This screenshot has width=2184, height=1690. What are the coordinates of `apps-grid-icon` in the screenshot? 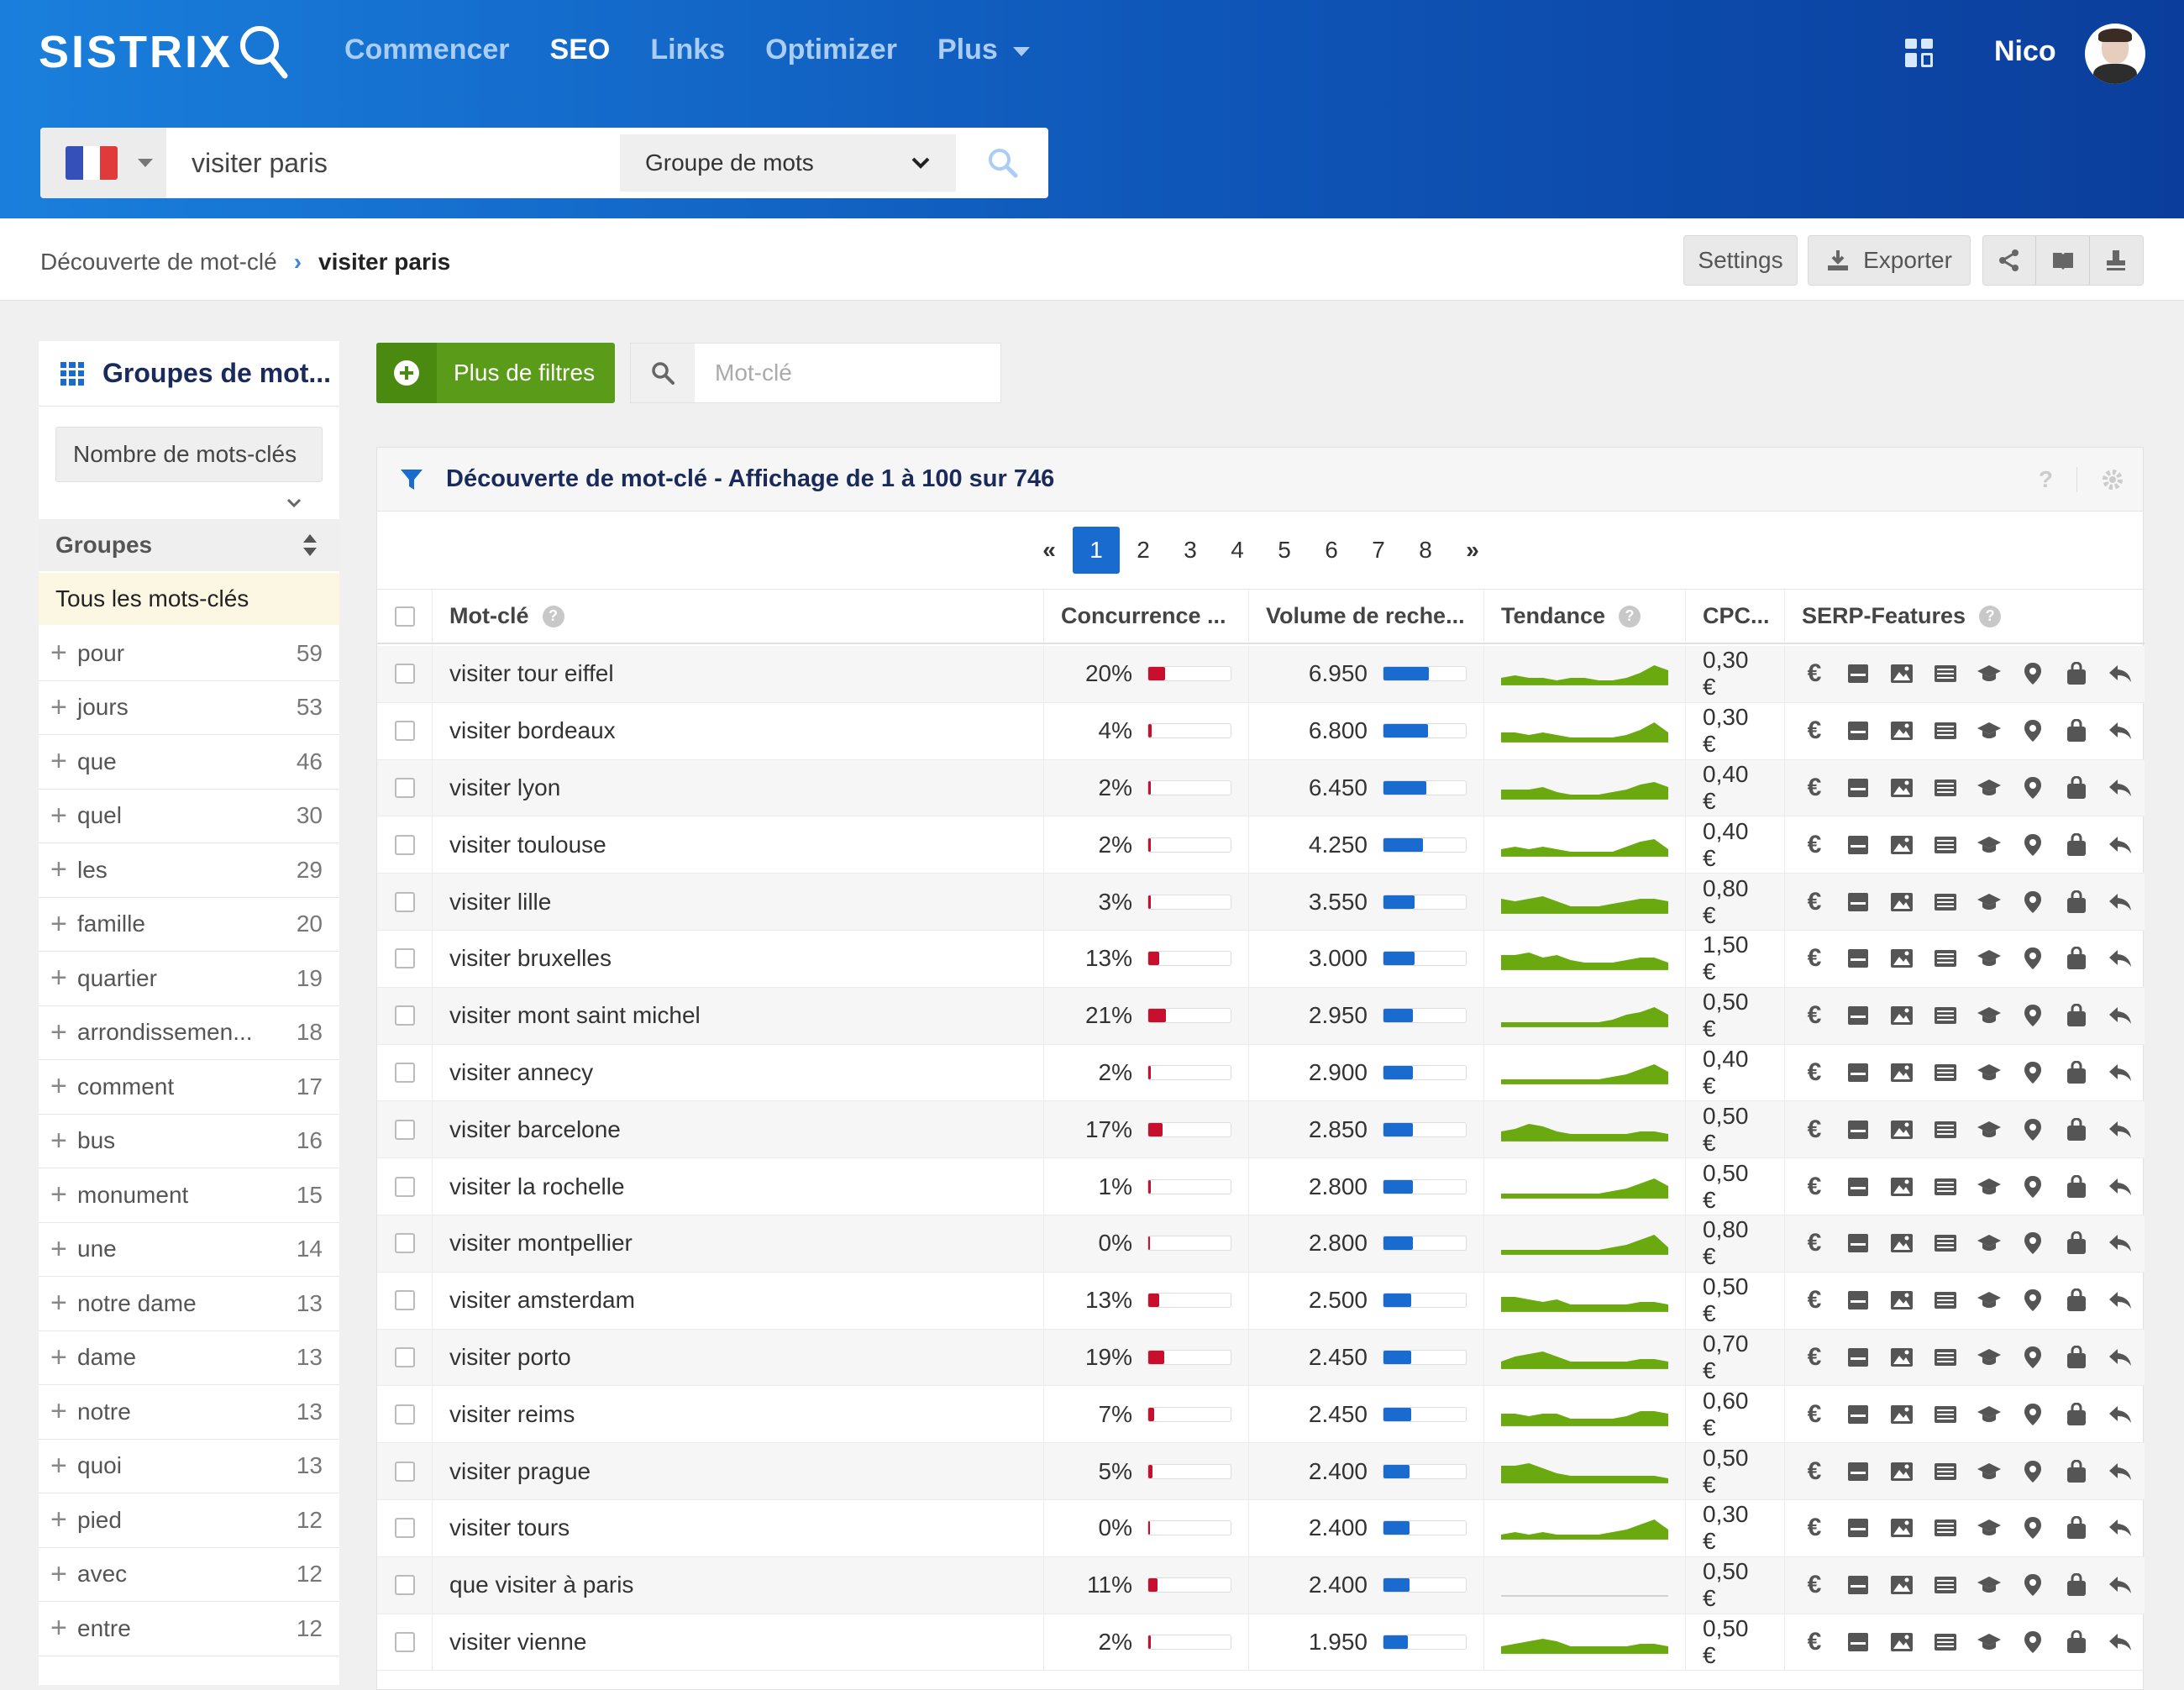 It's located at (1919, 53).